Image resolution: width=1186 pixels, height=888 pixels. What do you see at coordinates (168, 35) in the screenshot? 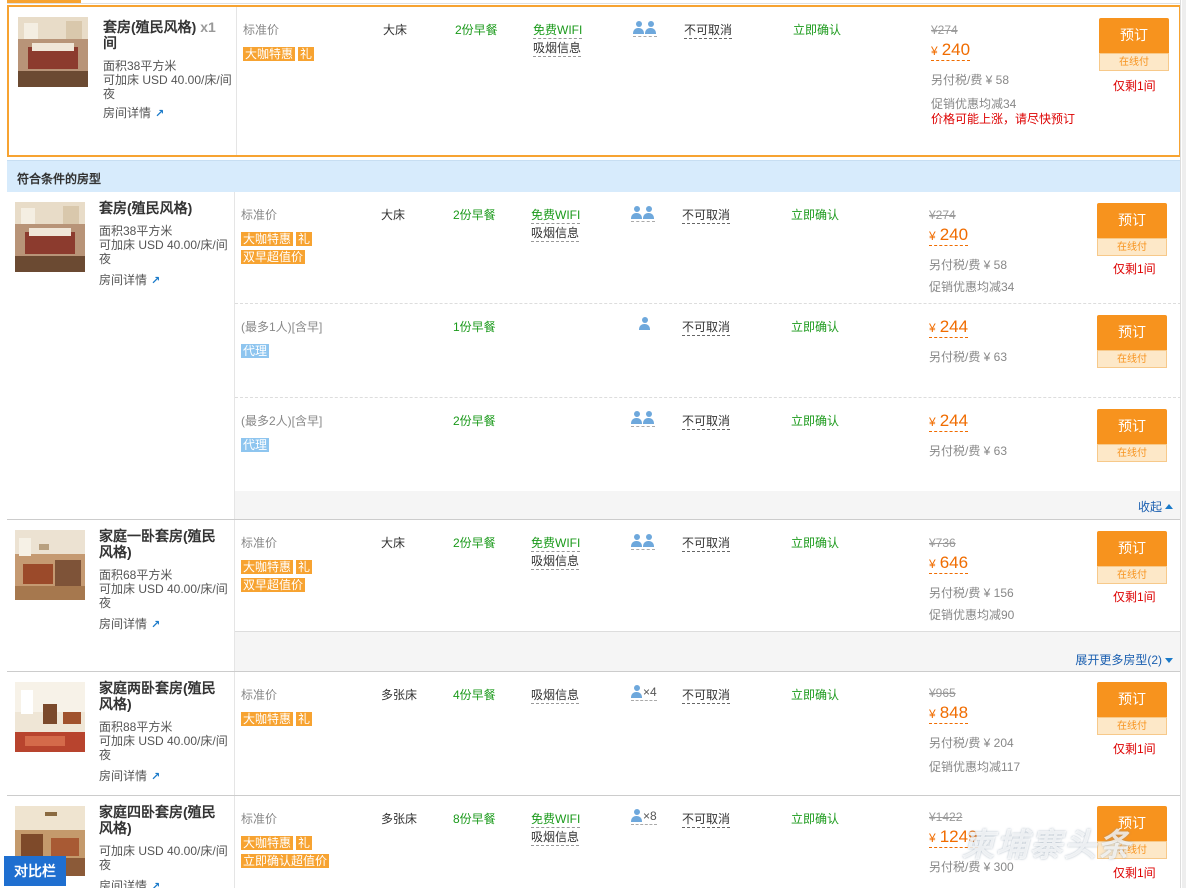
I see `room-name: 套房(殖民风格) x1 间` at bounding box center [168, 35].